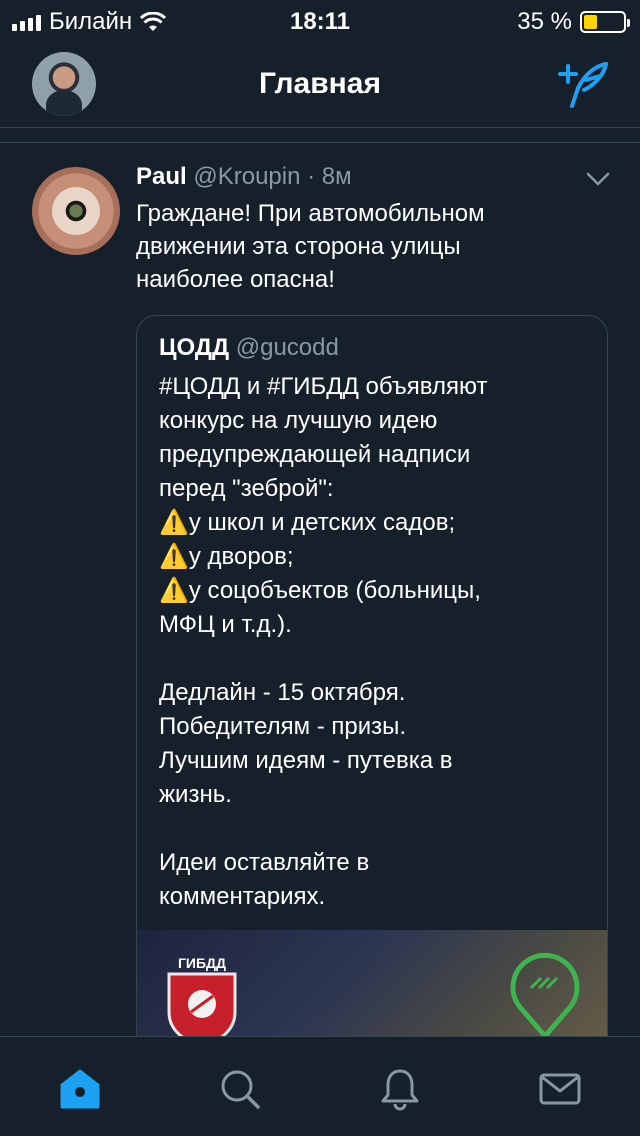  I want to click on battery-icon, so click(605, 22).